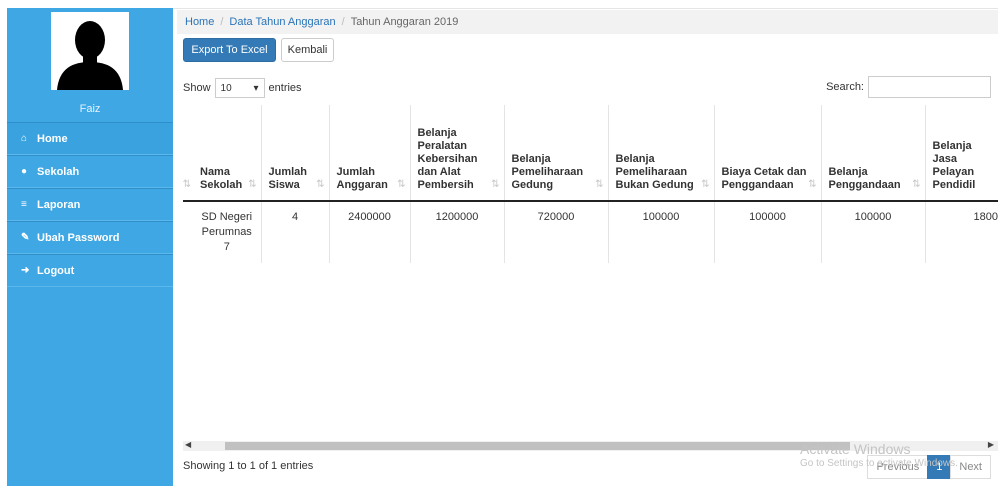  I want to click on scroll-right-icon: ▶, so click(991, 444).